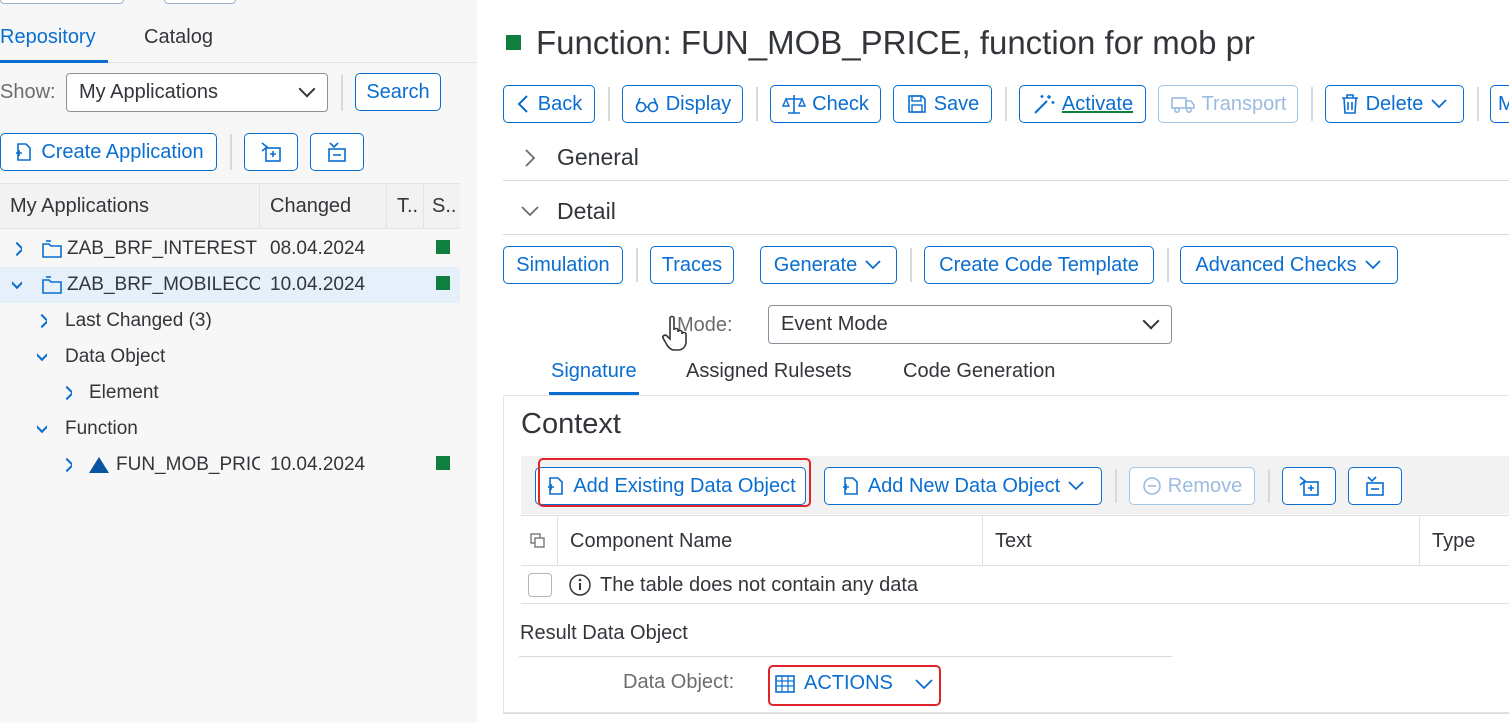 The image size is (1509, 723). I want to click on column-type: Type, so click(1464, 541).